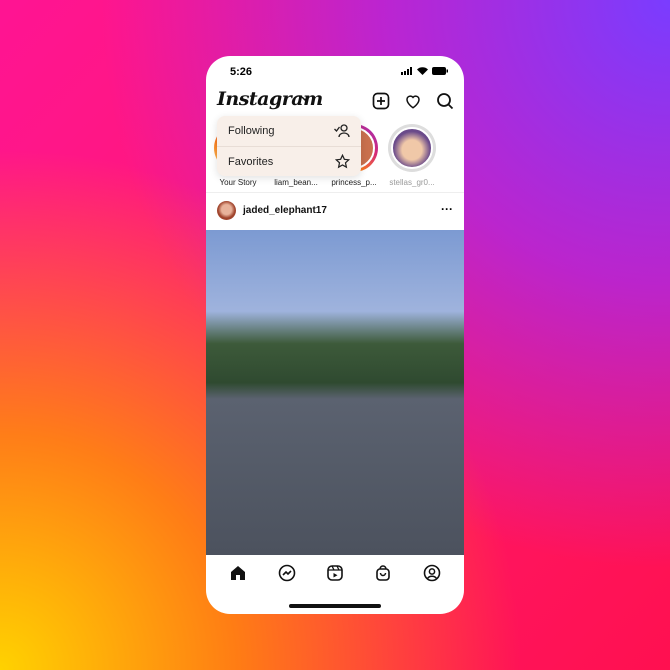  I want to click on more-options-icon: ···, so click(447, 209).